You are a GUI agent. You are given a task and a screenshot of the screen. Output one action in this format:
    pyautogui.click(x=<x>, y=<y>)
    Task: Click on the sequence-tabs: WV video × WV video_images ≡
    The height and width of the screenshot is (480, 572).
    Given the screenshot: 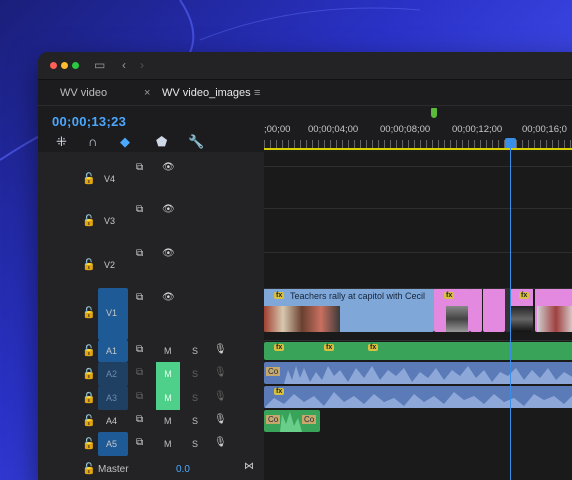 What is the action you would take?
    pyautogui.click(x=305, y=93)
    